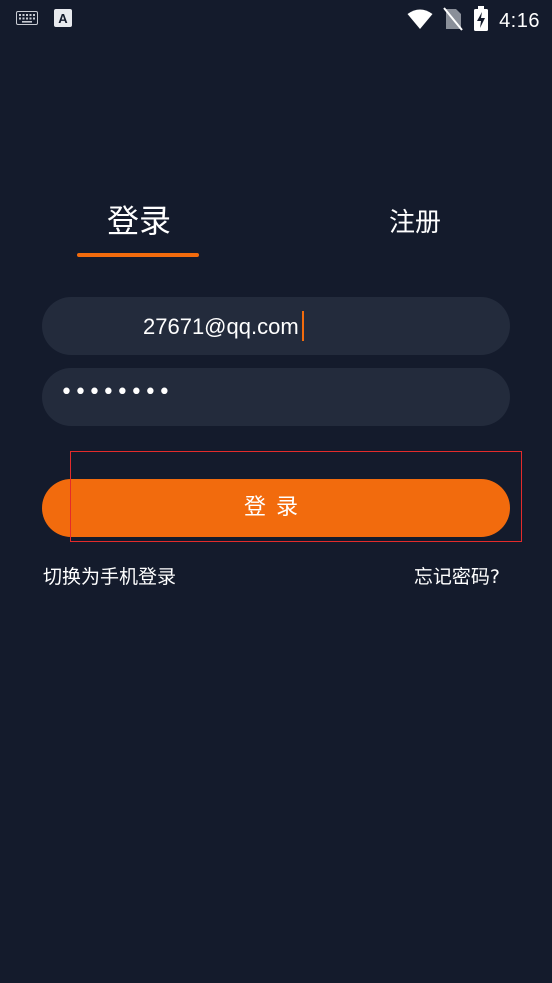 The height and width of the screenshot is (983, 552). I want to click on active-tab-indicator, so click(138, 255).